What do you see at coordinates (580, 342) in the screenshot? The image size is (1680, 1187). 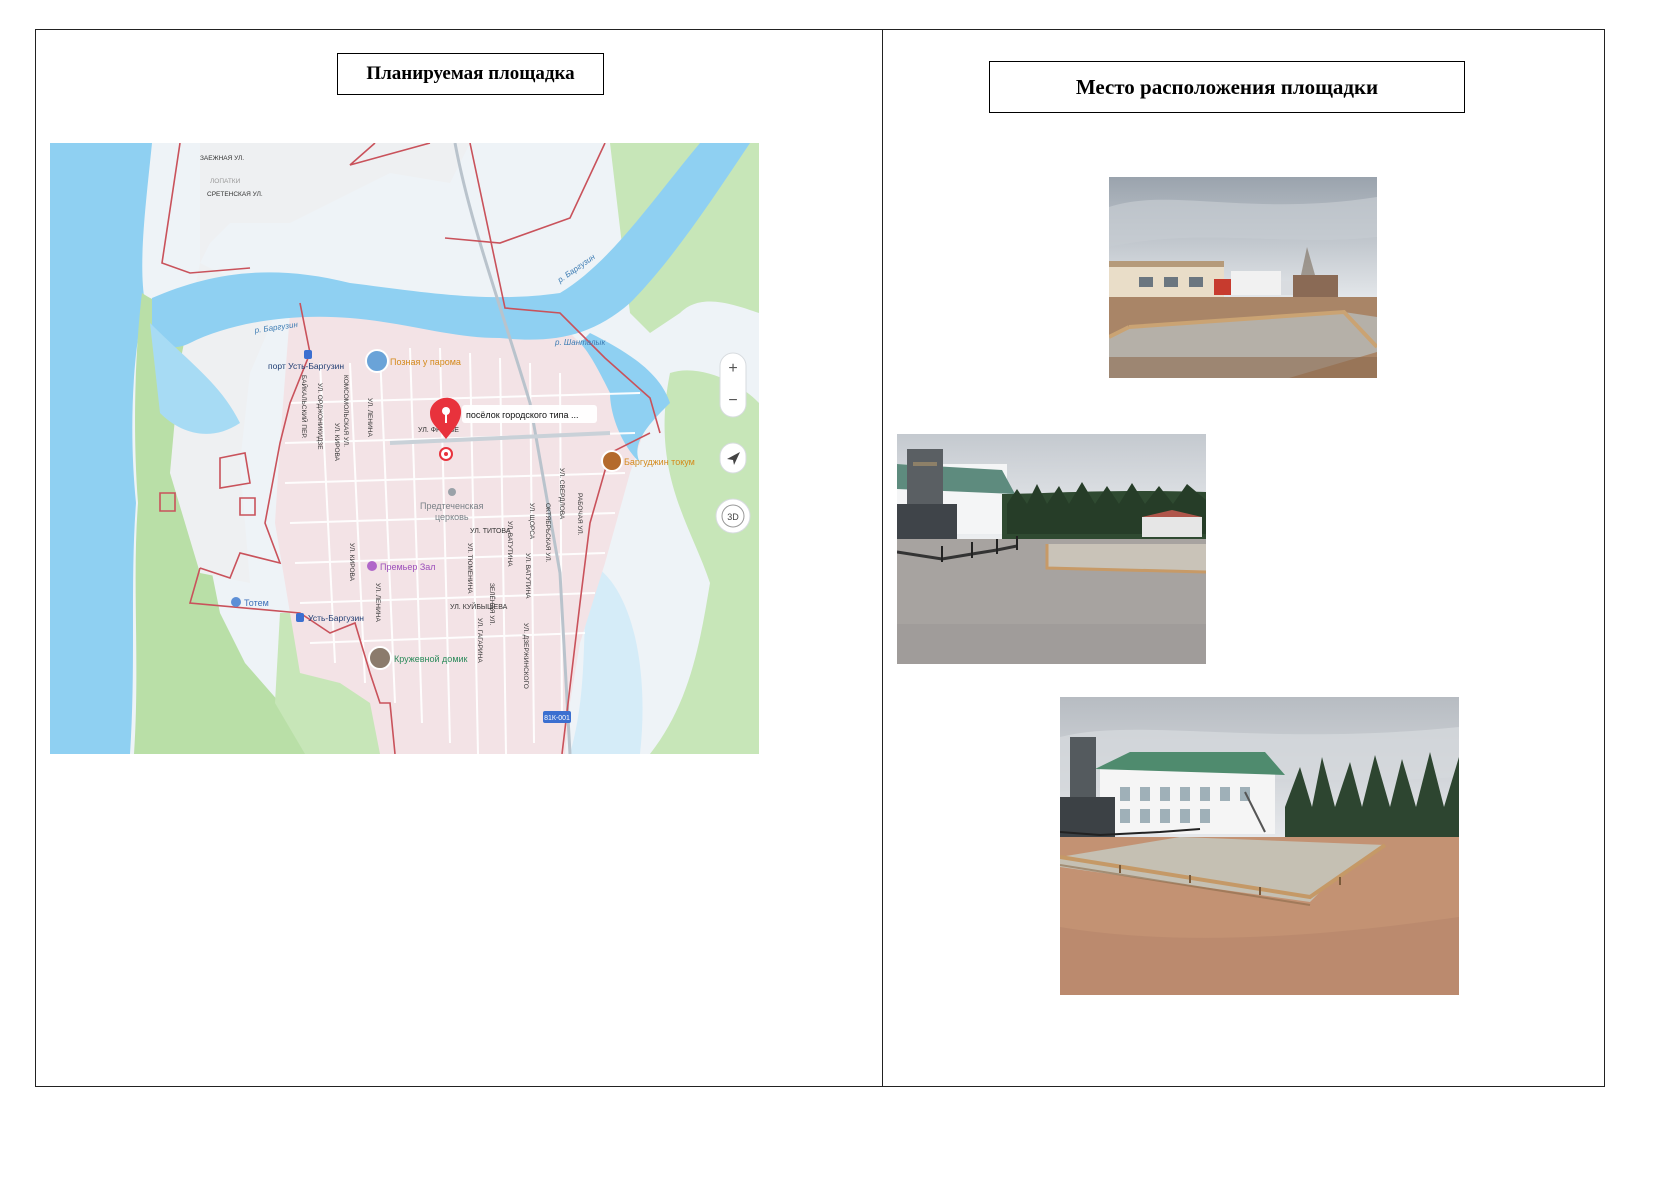 I see `river-label: р. Шанталык` at bounding box center [580, 342].